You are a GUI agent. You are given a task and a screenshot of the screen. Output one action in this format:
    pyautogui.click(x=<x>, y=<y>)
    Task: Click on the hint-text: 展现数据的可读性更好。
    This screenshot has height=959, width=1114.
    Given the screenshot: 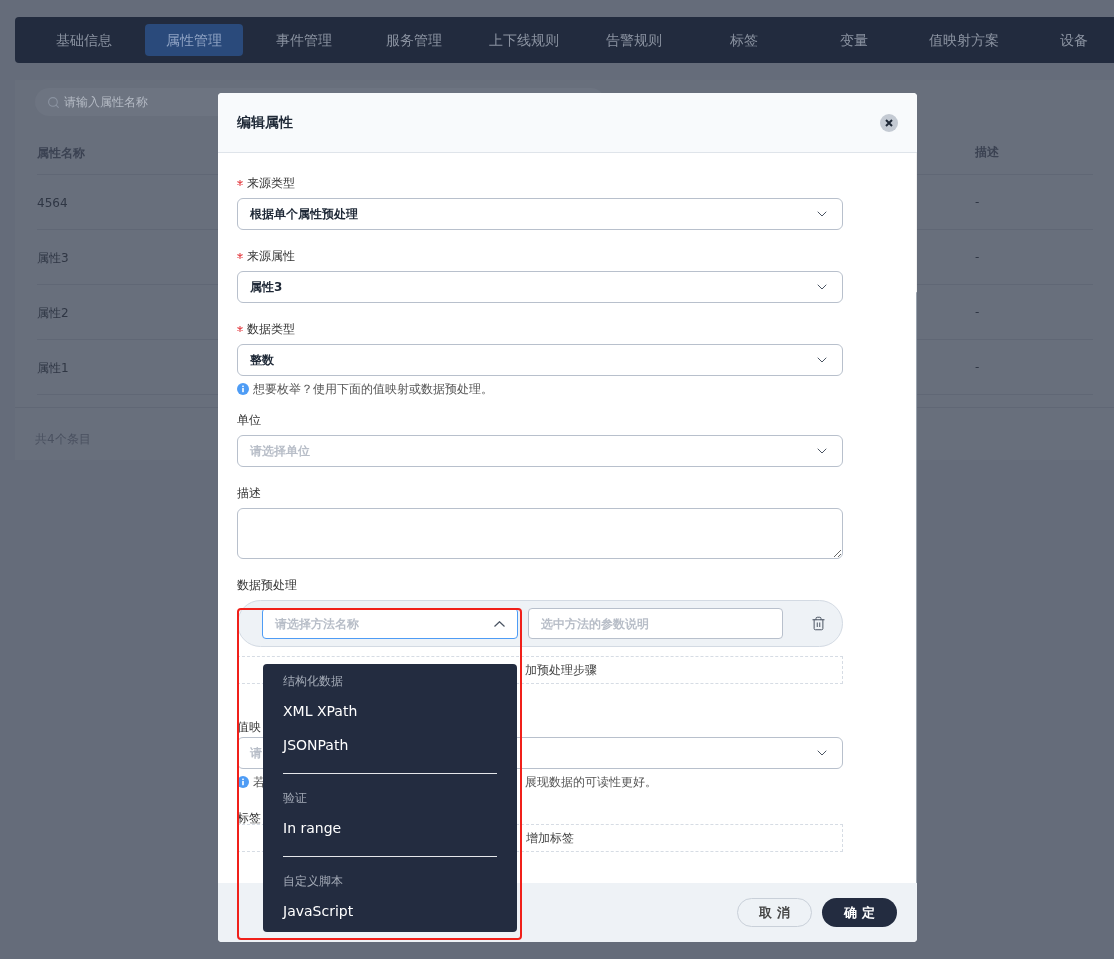 What is the action you would take?
    pyautogui.click(x=591, y=782)
    